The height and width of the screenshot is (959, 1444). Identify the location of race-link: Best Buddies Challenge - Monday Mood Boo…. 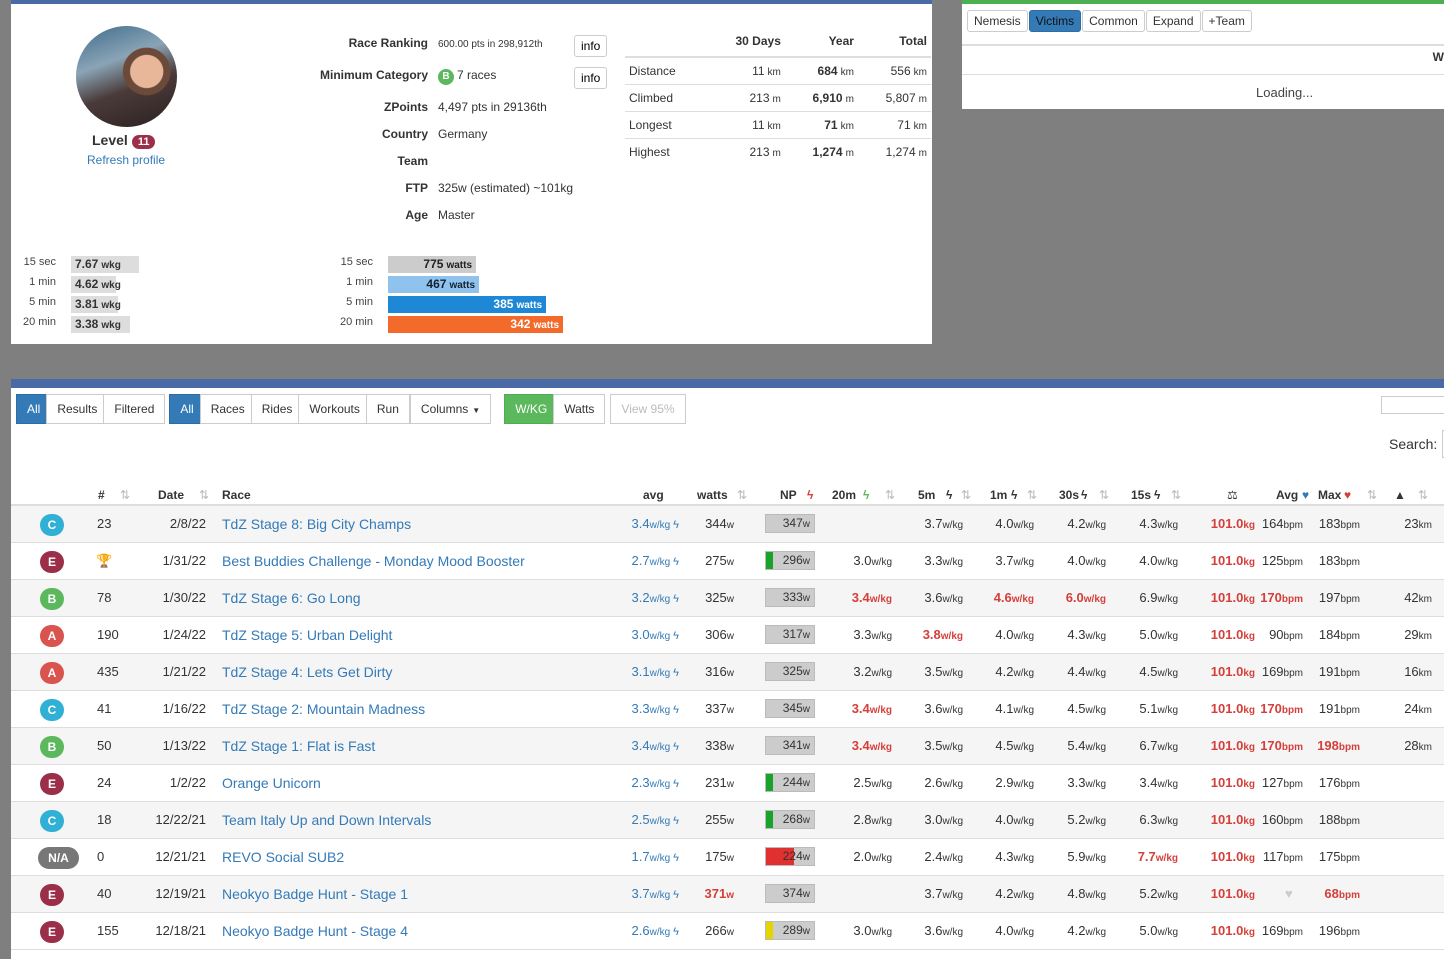
(373, 561).